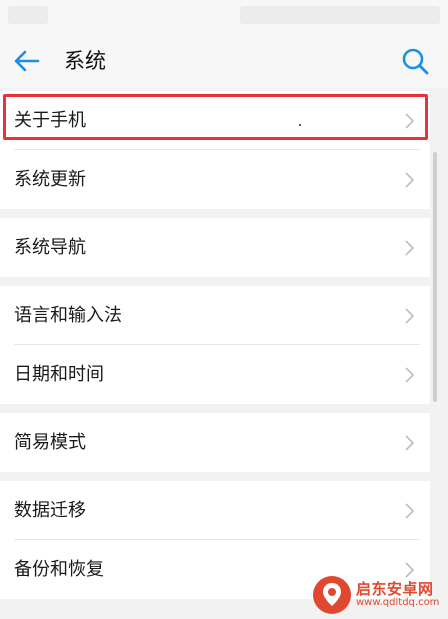 The width and height of the screenshot is (448, 619). Describe the element at coordinates (50, 442) in the screenshot. I see `settings-item-label: 简易模式` at that location.